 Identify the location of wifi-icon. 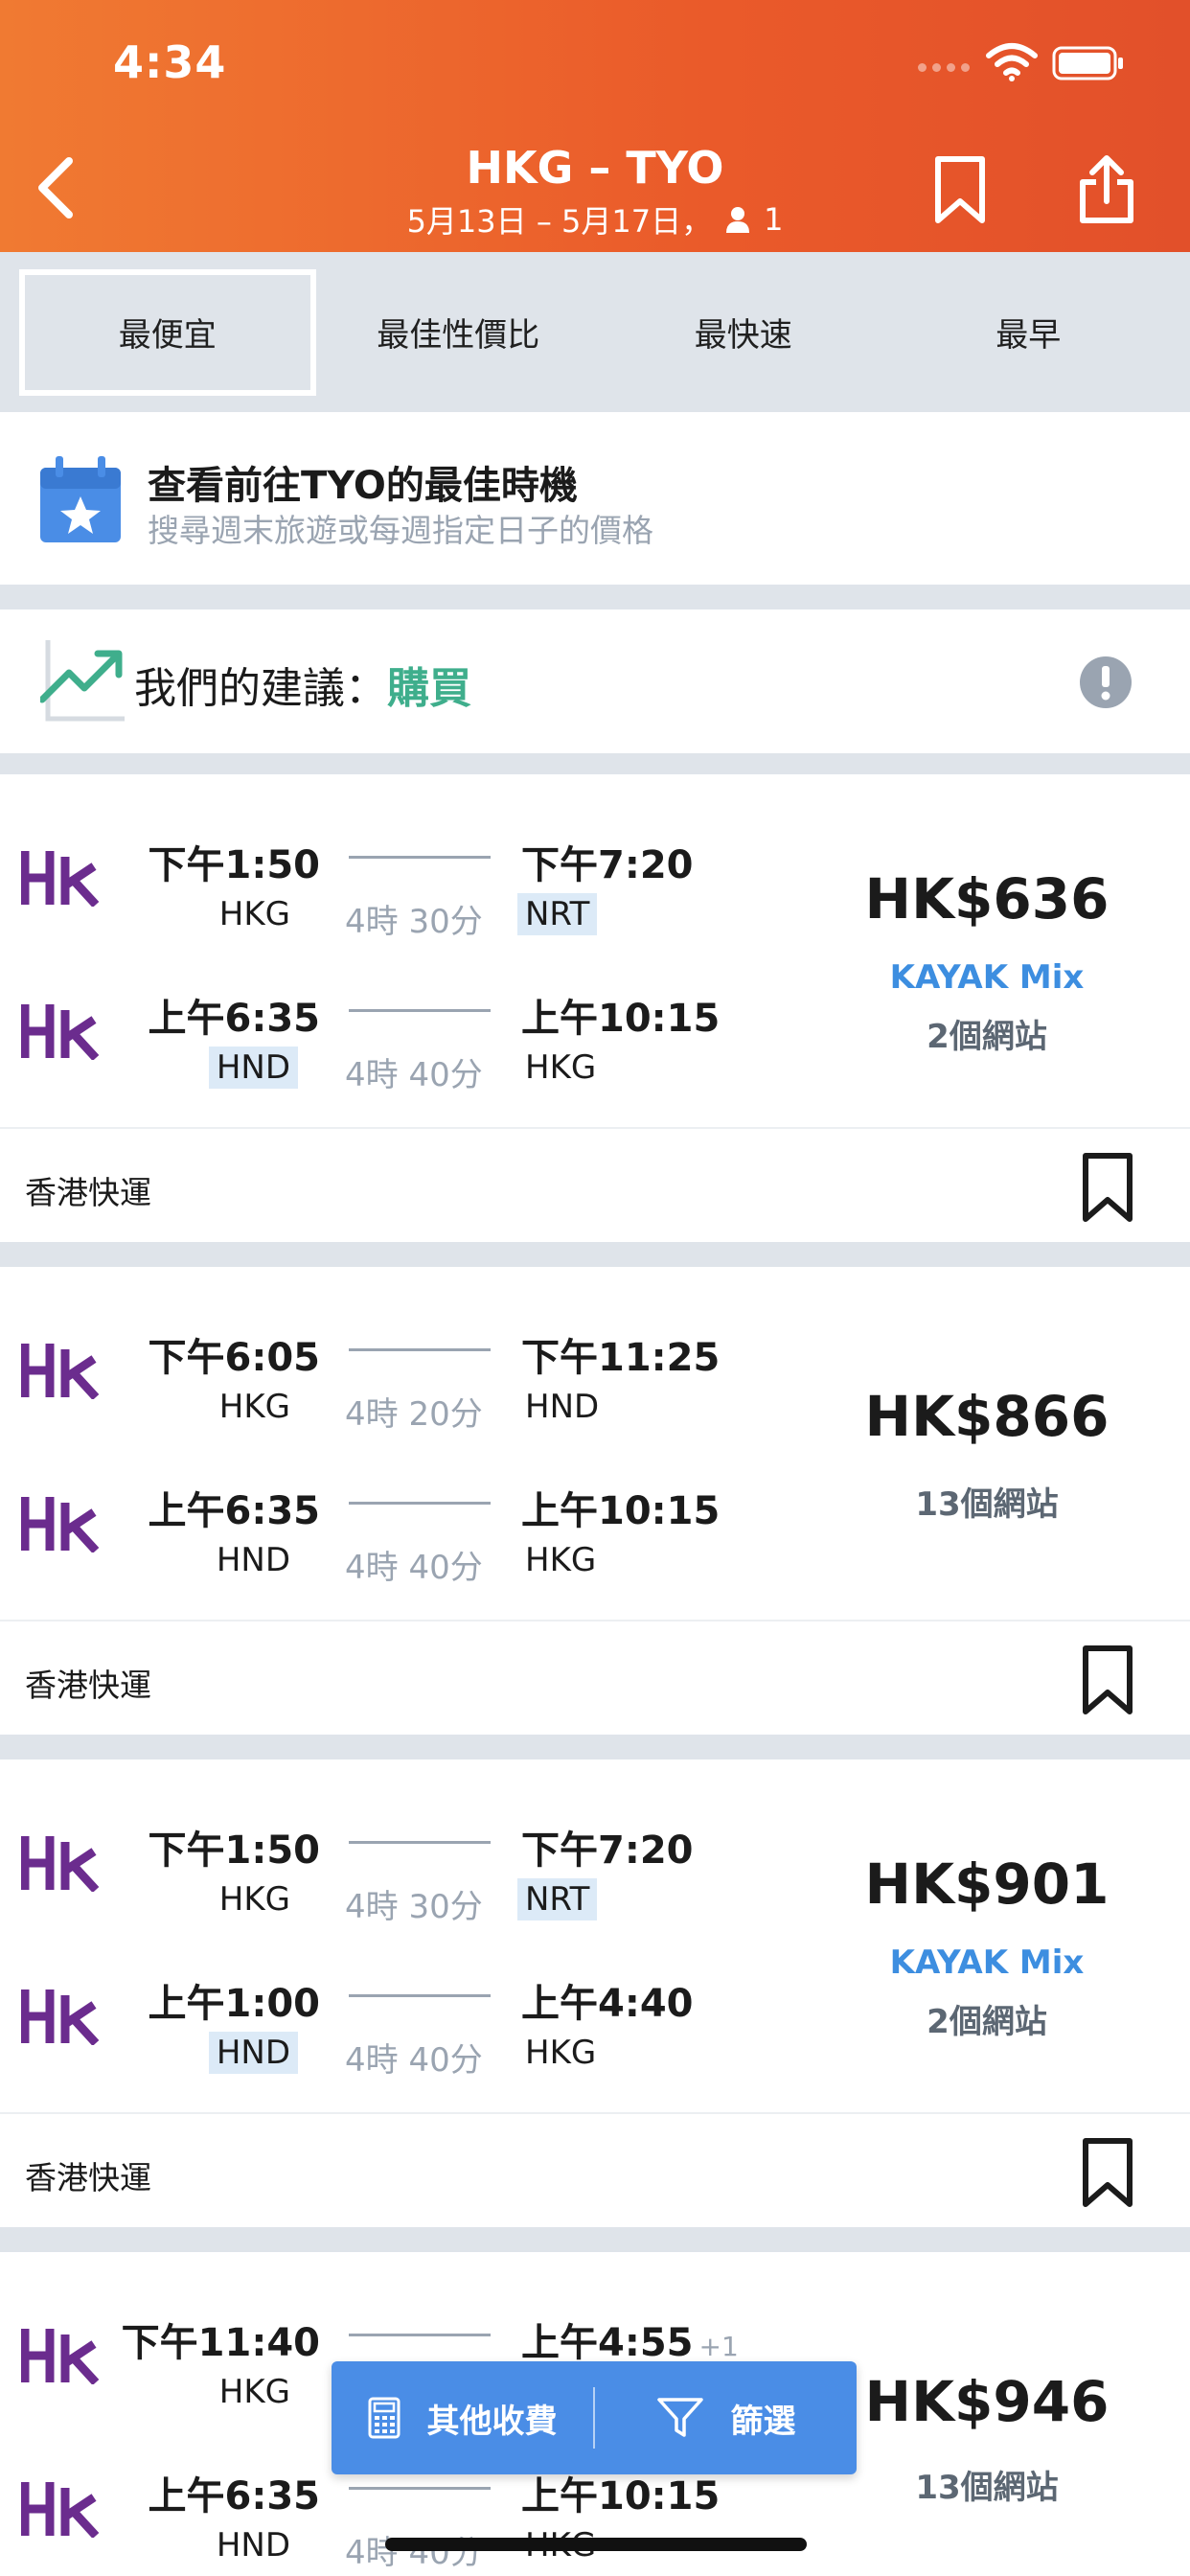
(1012, 62).